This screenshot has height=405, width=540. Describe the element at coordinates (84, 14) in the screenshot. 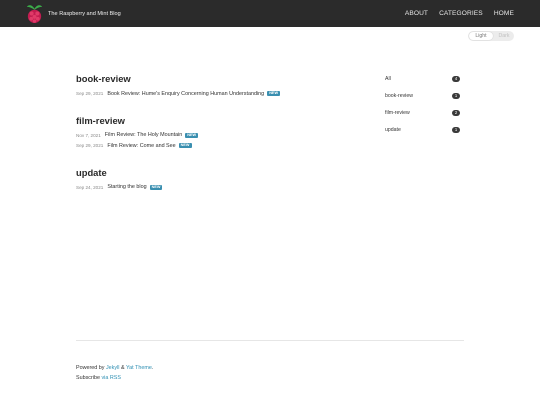

I see `site-title: The Raspberry and Mint Blog` at that location.